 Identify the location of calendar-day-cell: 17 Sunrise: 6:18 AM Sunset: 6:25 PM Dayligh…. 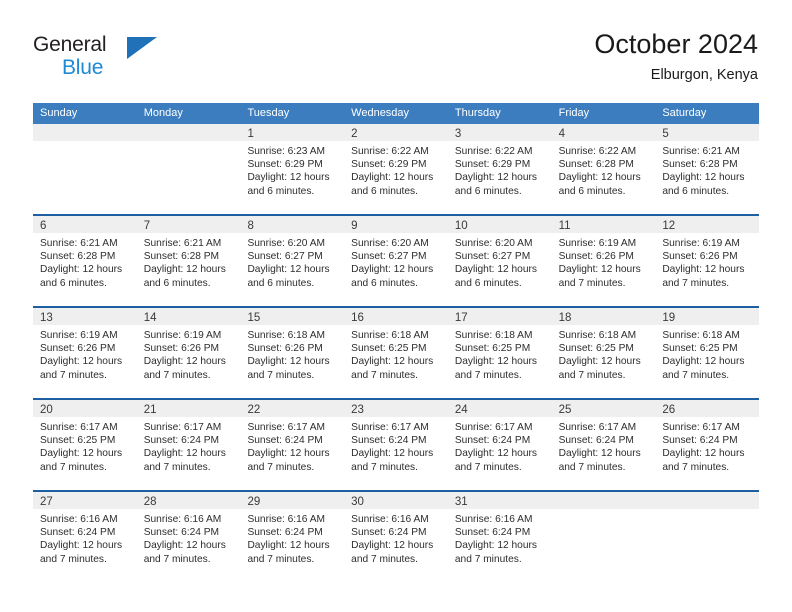
(499, 353).